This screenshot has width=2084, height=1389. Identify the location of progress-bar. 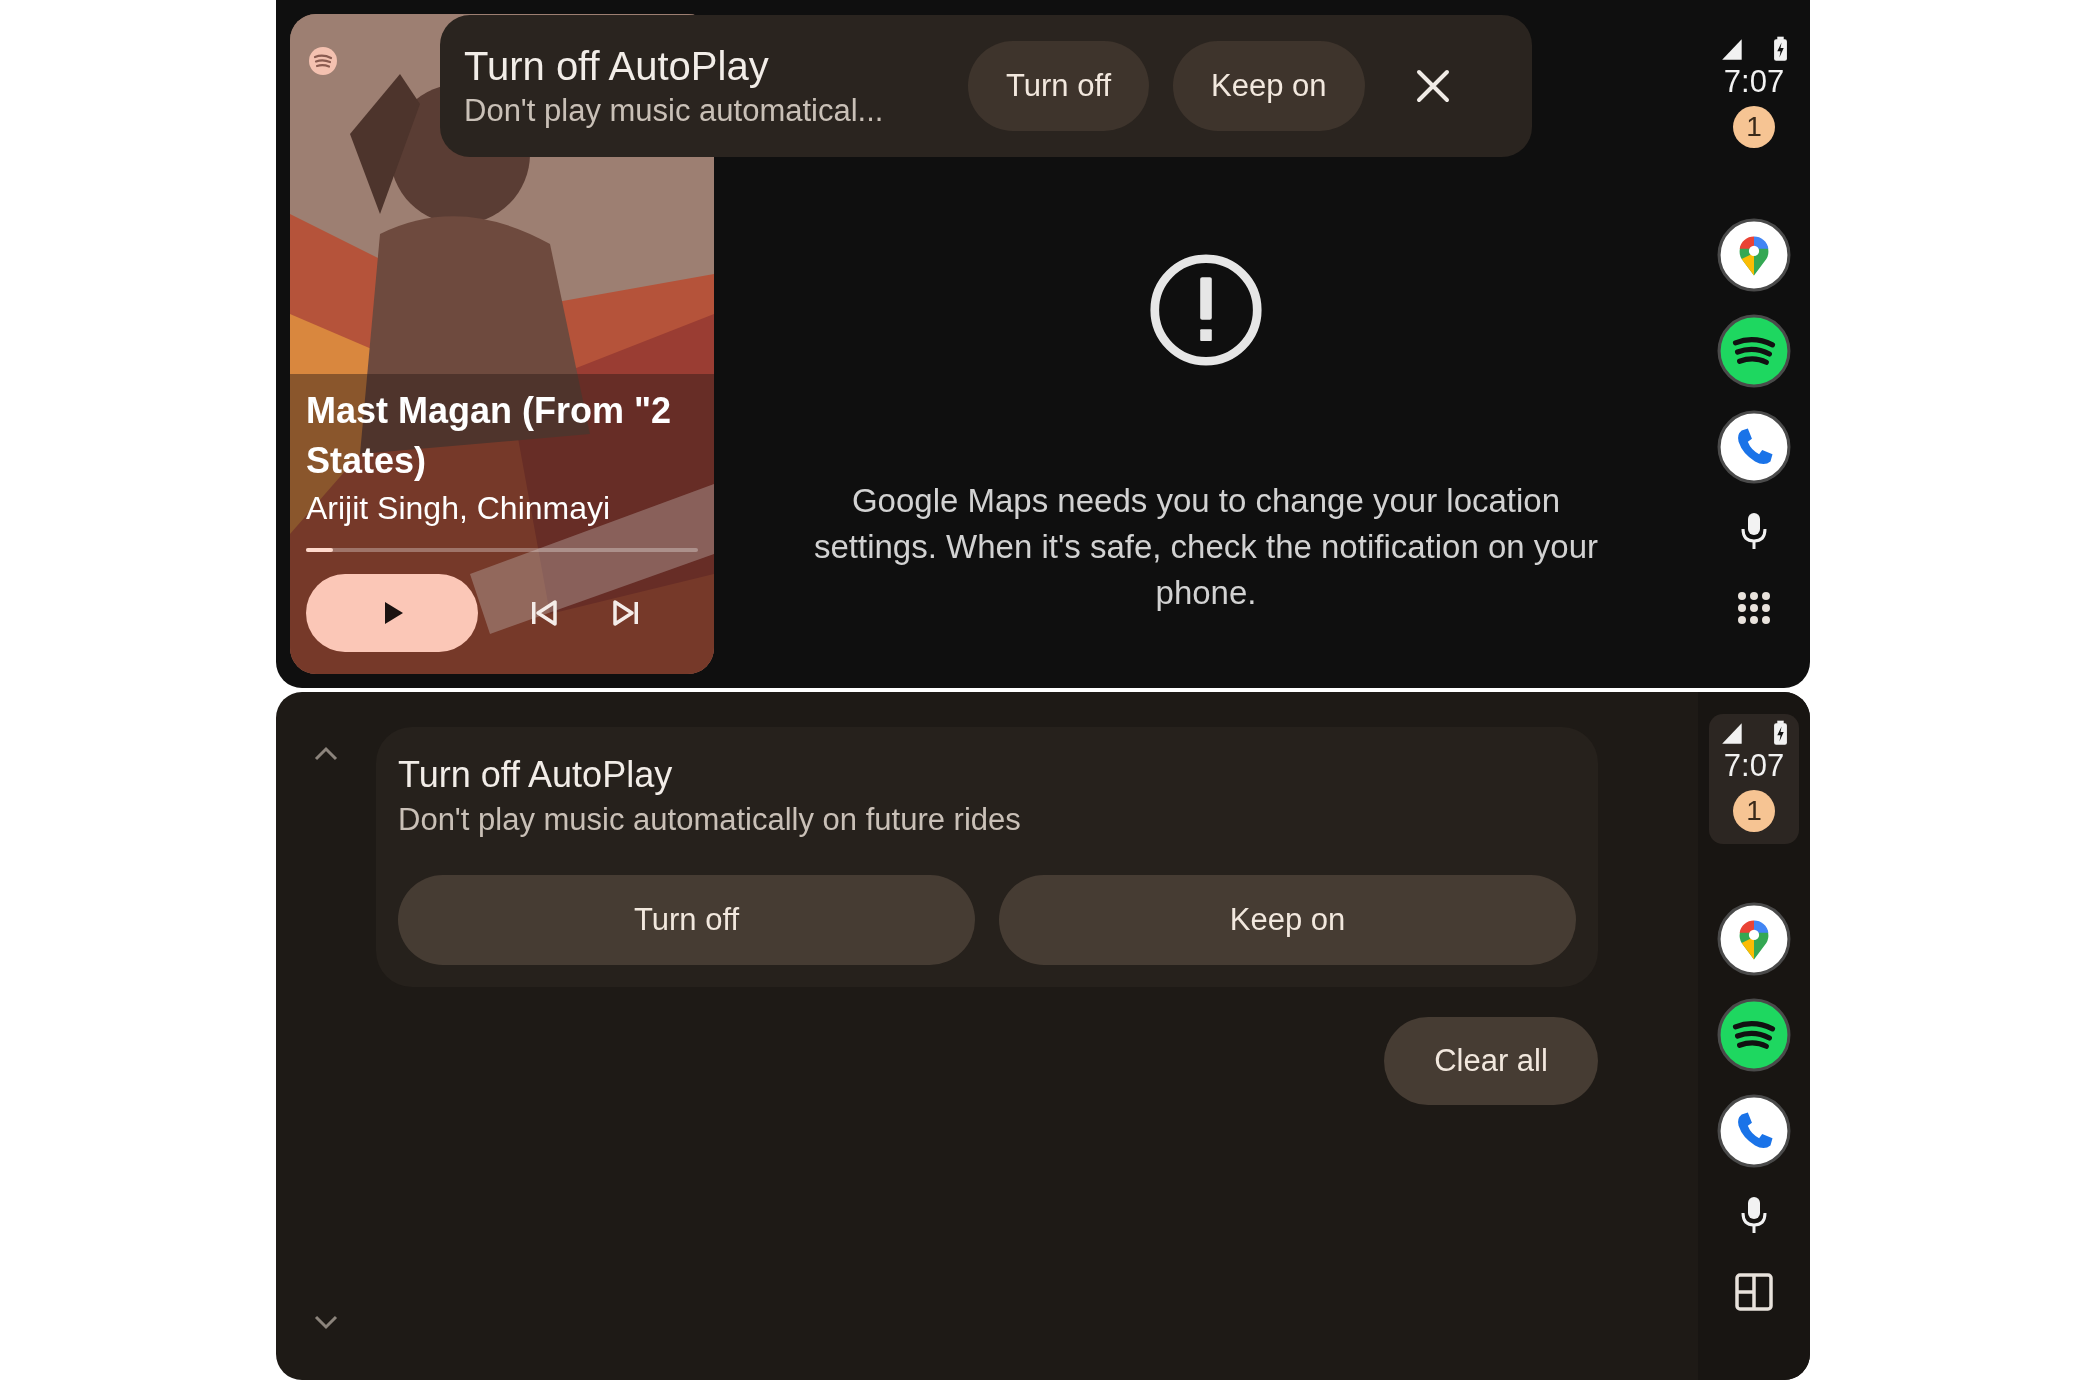
(502, 550).